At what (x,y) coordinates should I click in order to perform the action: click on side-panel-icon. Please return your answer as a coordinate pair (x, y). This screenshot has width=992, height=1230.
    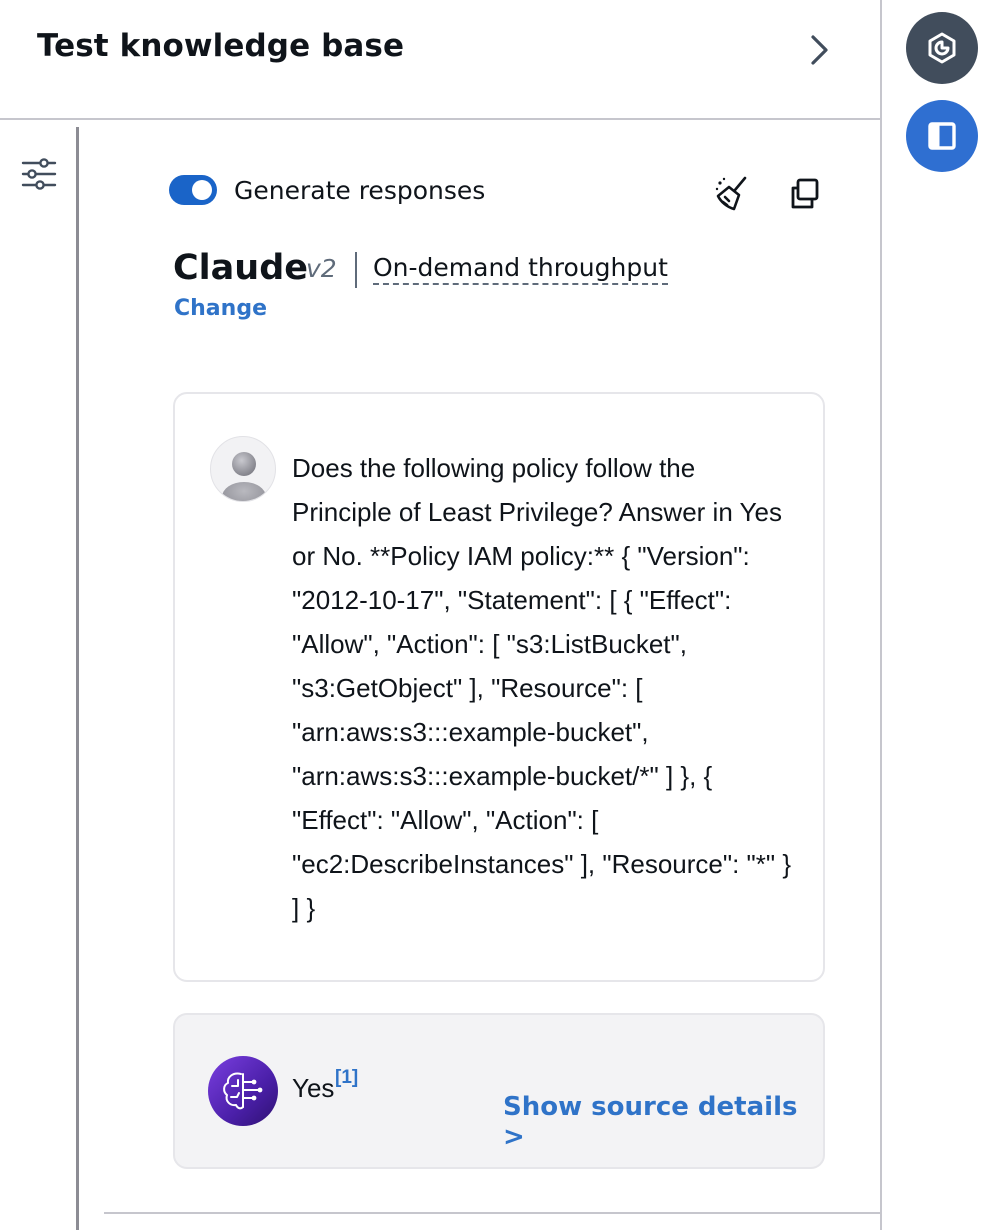
    Looking at the image, I should click on (942, 136).